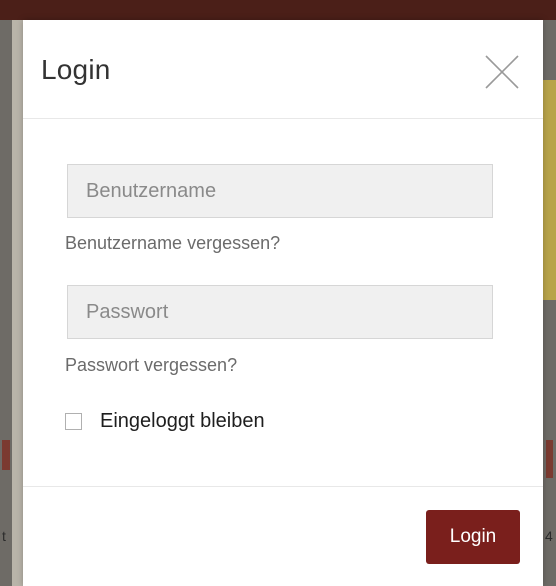 This screenshot has width=556, height=586. I want to click on background-left-text: t, so click(4, 536).